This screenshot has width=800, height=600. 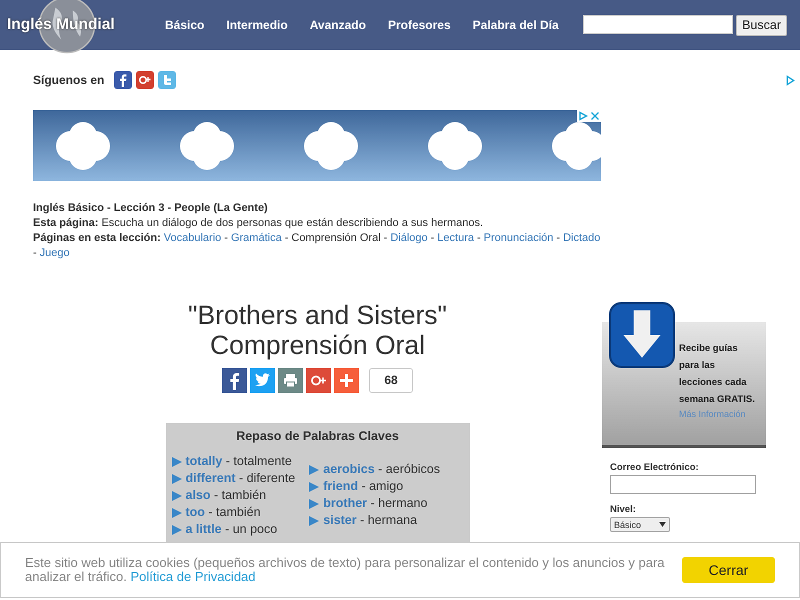 What do you see at coordinates (223, 512) in the screenshot?
I see `keyword-entry: too - también` at bounding box center [223, 512].